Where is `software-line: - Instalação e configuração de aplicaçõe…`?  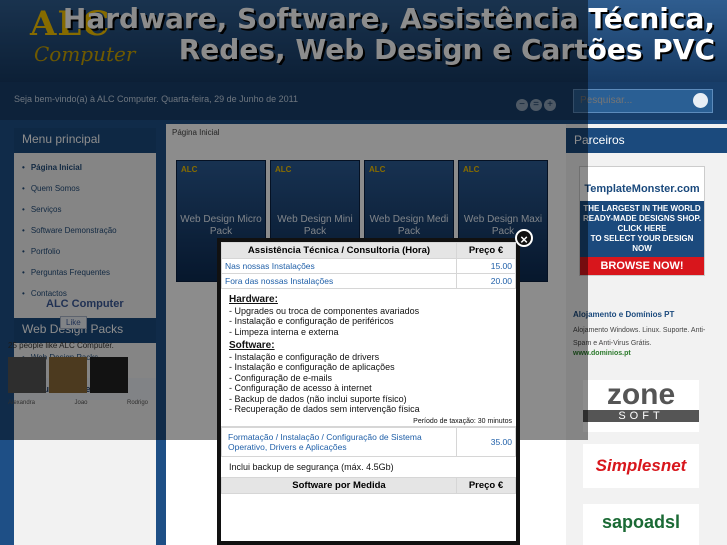 software-line: - Instalação e configuração de aplicaçõe… is located at coordinates (312, 367).